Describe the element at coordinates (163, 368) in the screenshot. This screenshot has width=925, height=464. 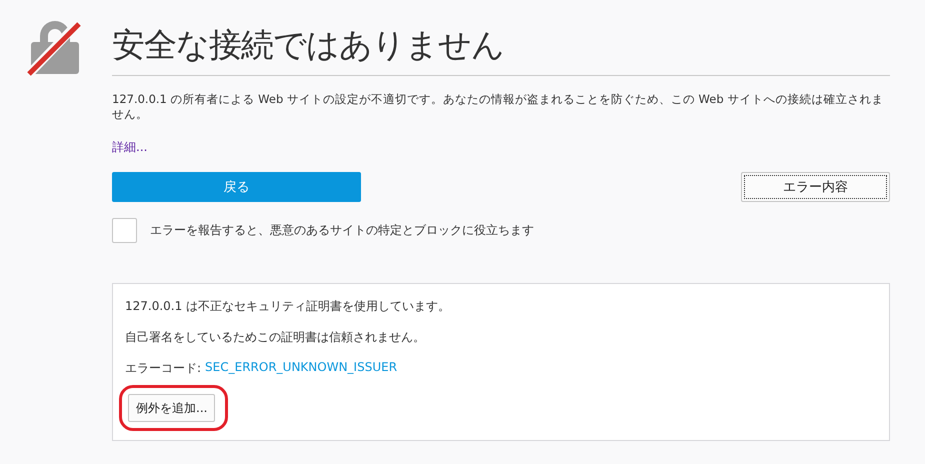
I see `error-code-label: エラーコード:` at that location.